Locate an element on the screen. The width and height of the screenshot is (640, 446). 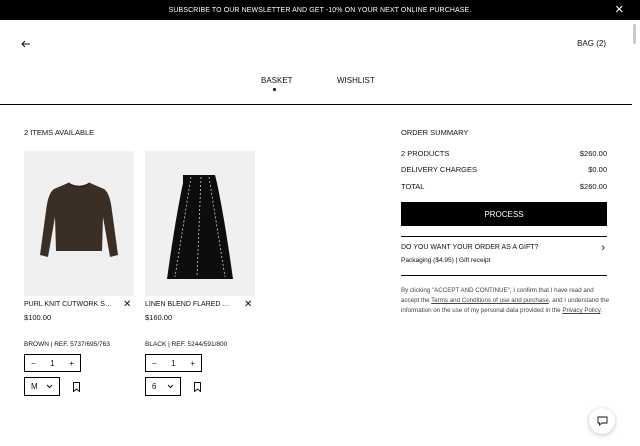
close-icon: ✕ is located at coordinates (619, 10).